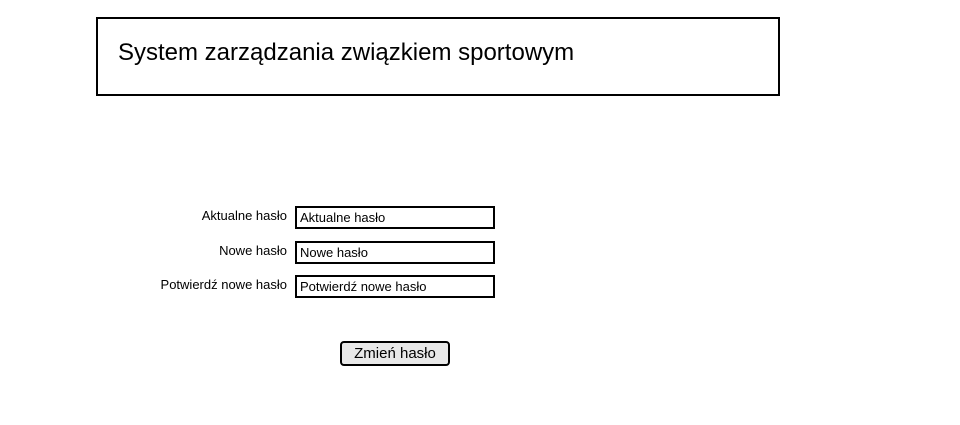 The height and width of the screenshot is (425, 960). What do you see at coordinates (395, 217) in the screenshot?
I see `current-password-input` at bounding box center [395, 217].